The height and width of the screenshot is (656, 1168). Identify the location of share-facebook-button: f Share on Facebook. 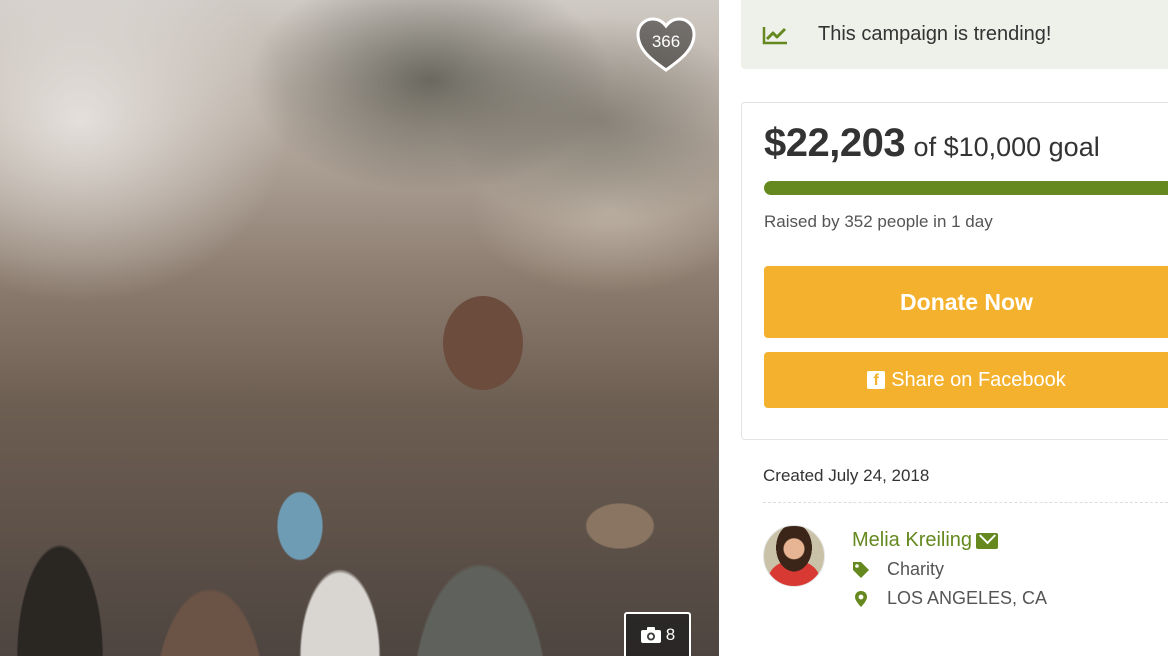
(966, 380).